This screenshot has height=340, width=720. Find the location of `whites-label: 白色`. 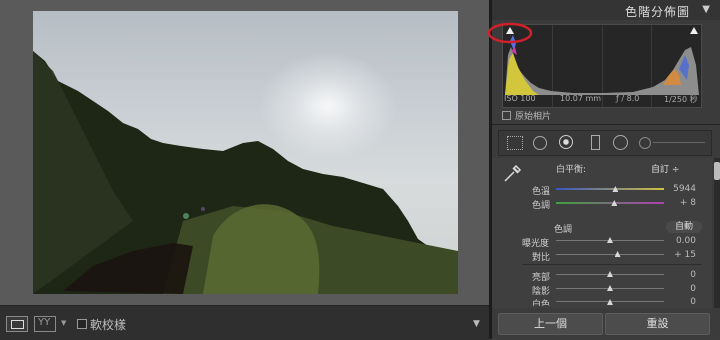

whites-label: 白色 is located at coordinates (541, 303).